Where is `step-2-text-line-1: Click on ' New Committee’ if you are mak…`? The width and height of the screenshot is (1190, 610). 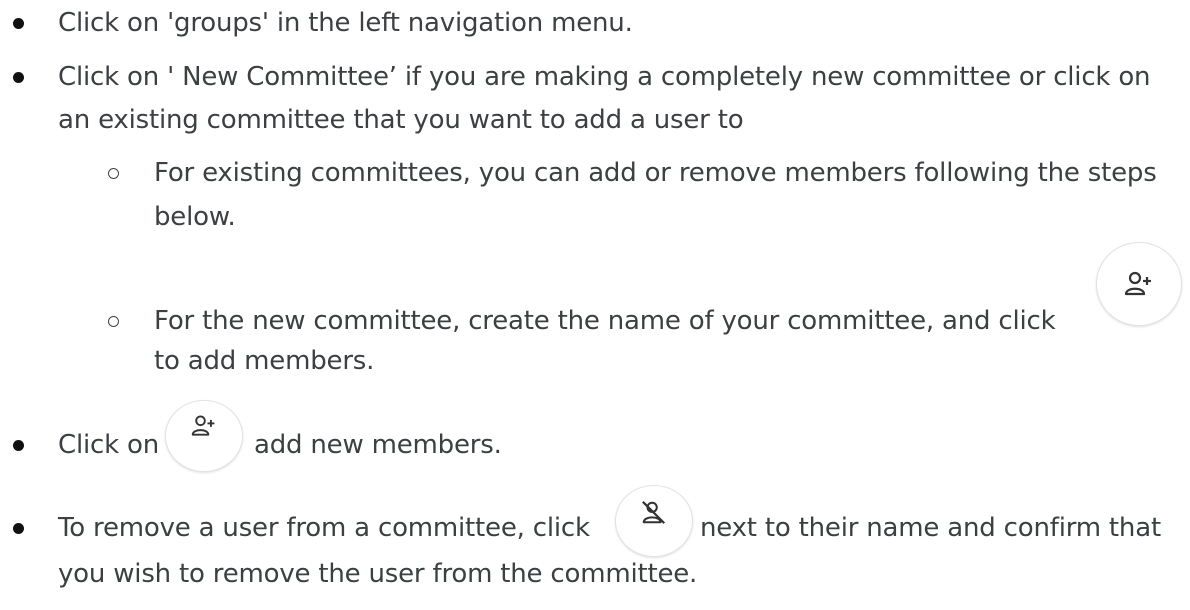
step-2-text-line-1: Click on ' New Committee’ if you are mak… is located at coordinates (604, 77).